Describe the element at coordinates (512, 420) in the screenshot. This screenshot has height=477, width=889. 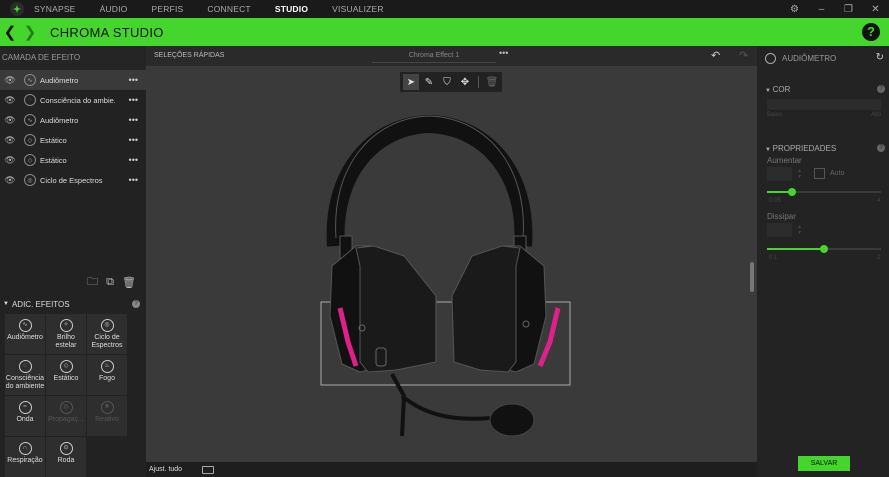
I see `mic-head` at that location.